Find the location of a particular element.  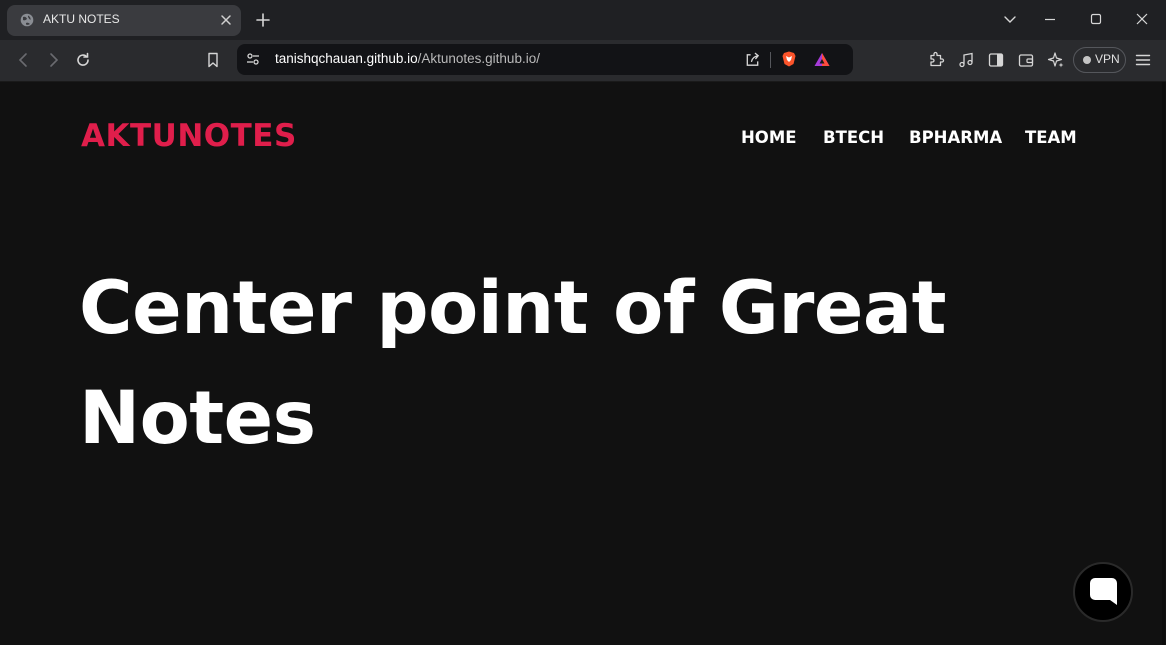

url-host: tanishqchauan.github.io is located at coordinates (346, 58).